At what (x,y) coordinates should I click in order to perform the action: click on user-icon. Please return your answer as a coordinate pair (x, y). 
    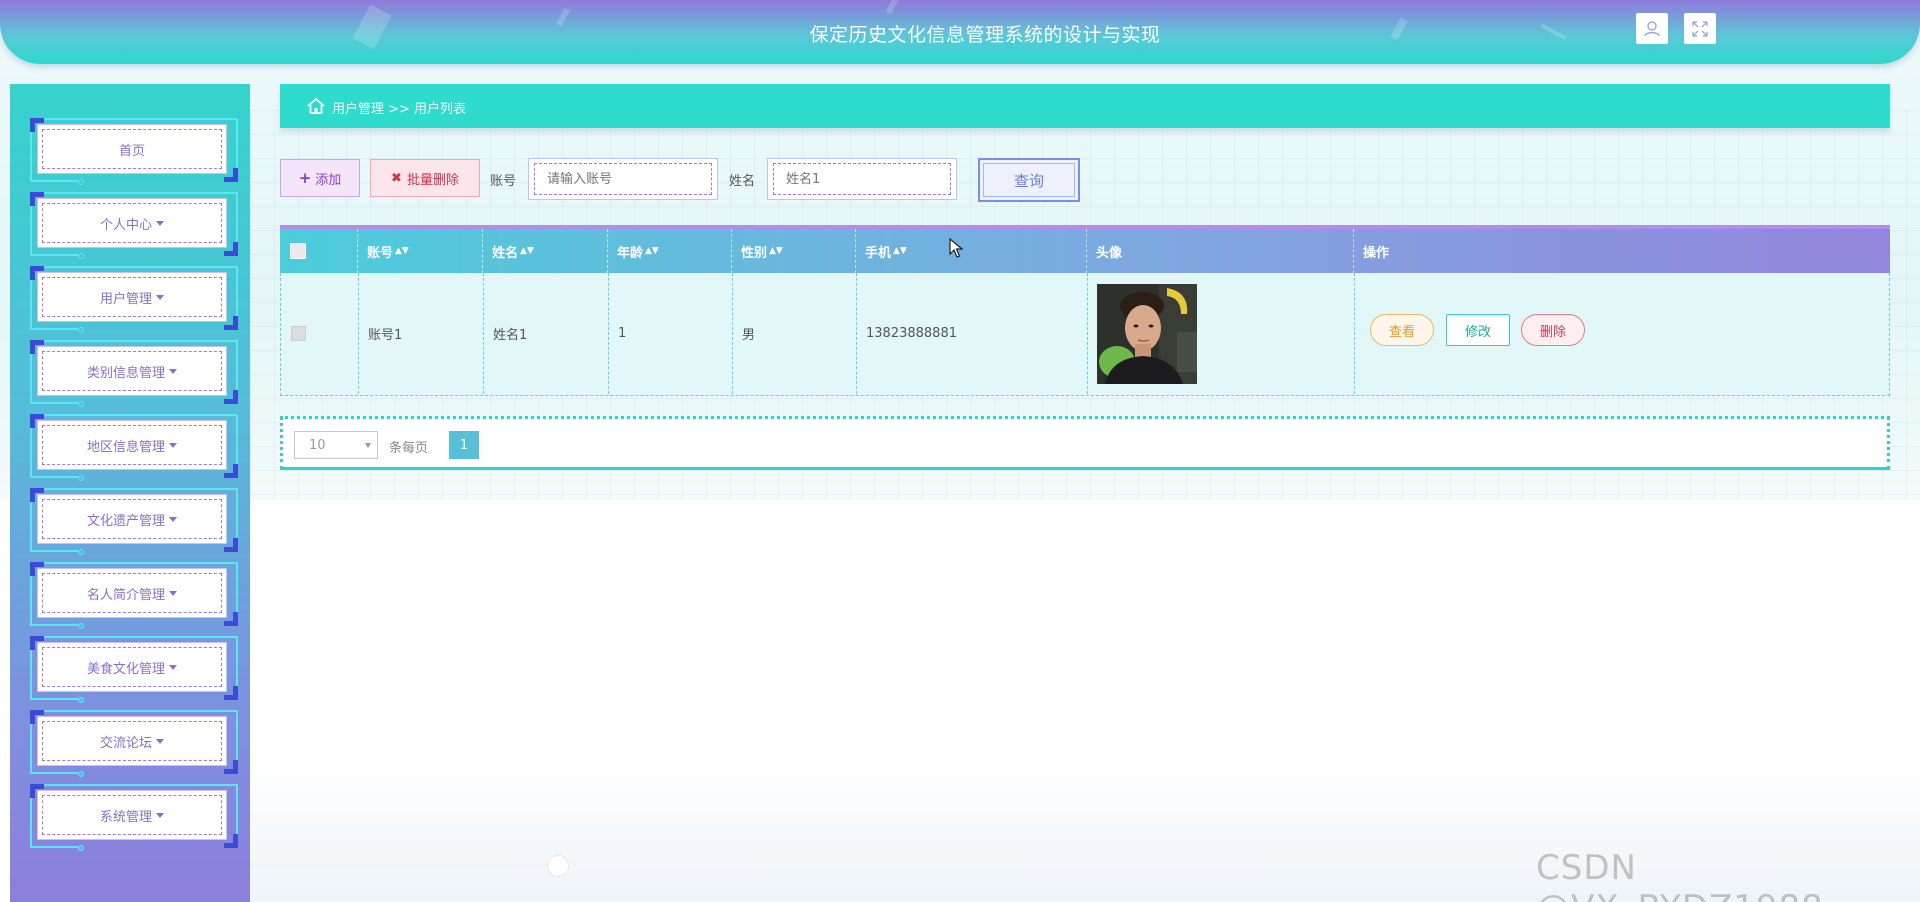
    Looking at the image, I should click on (1652, 28).